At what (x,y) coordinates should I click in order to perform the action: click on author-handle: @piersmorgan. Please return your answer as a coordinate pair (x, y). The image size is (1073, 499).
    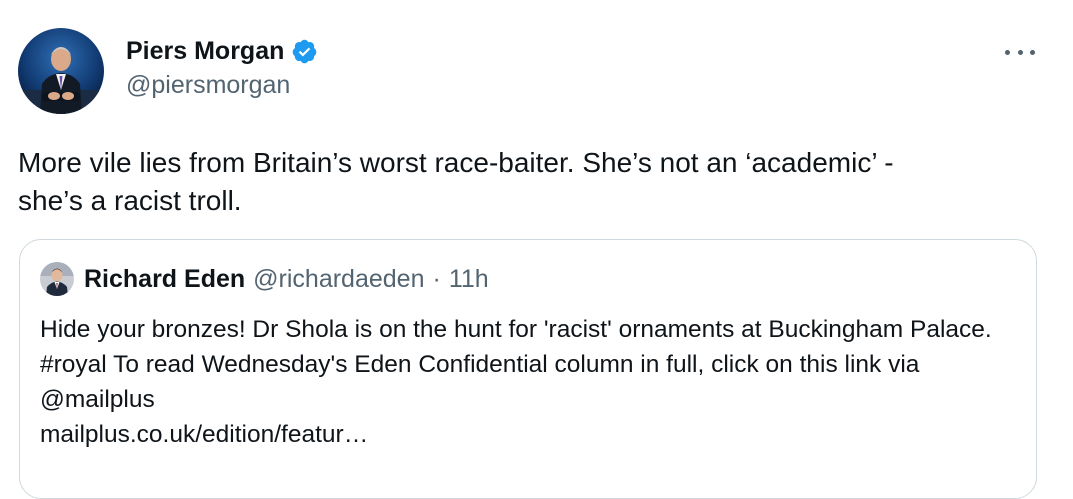
    Looking at the image, I should click on (222, 85).